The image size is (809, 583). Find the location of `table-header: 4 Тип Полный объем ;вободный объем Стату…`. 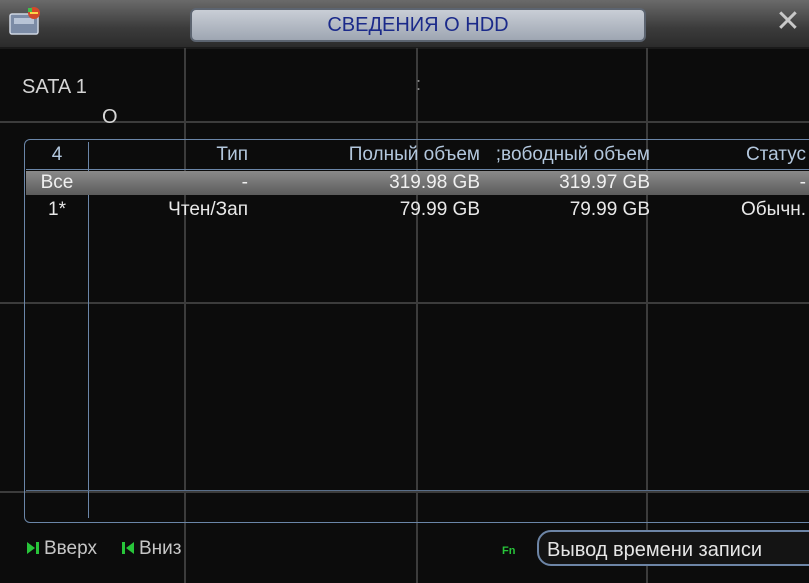

table-header: 4 Тип Полный объем ;вободный объем Стату… is located at coordinates (417, 155).